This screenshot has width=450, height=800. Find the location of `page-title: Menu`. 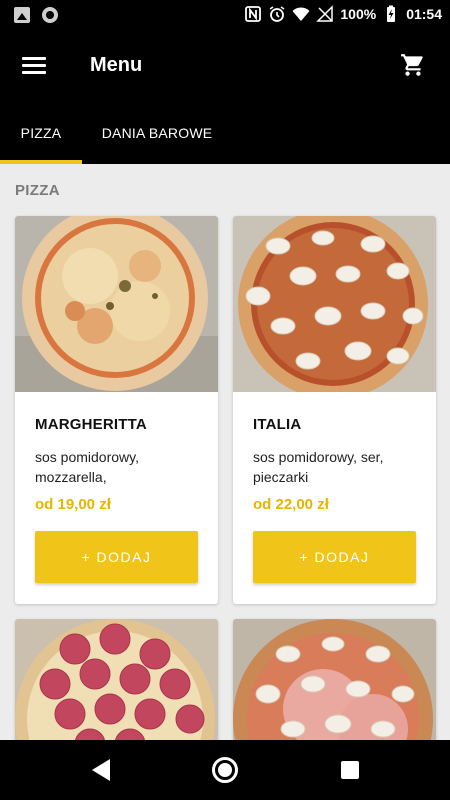

page-title: Menu is located at coordinates (116, 65).